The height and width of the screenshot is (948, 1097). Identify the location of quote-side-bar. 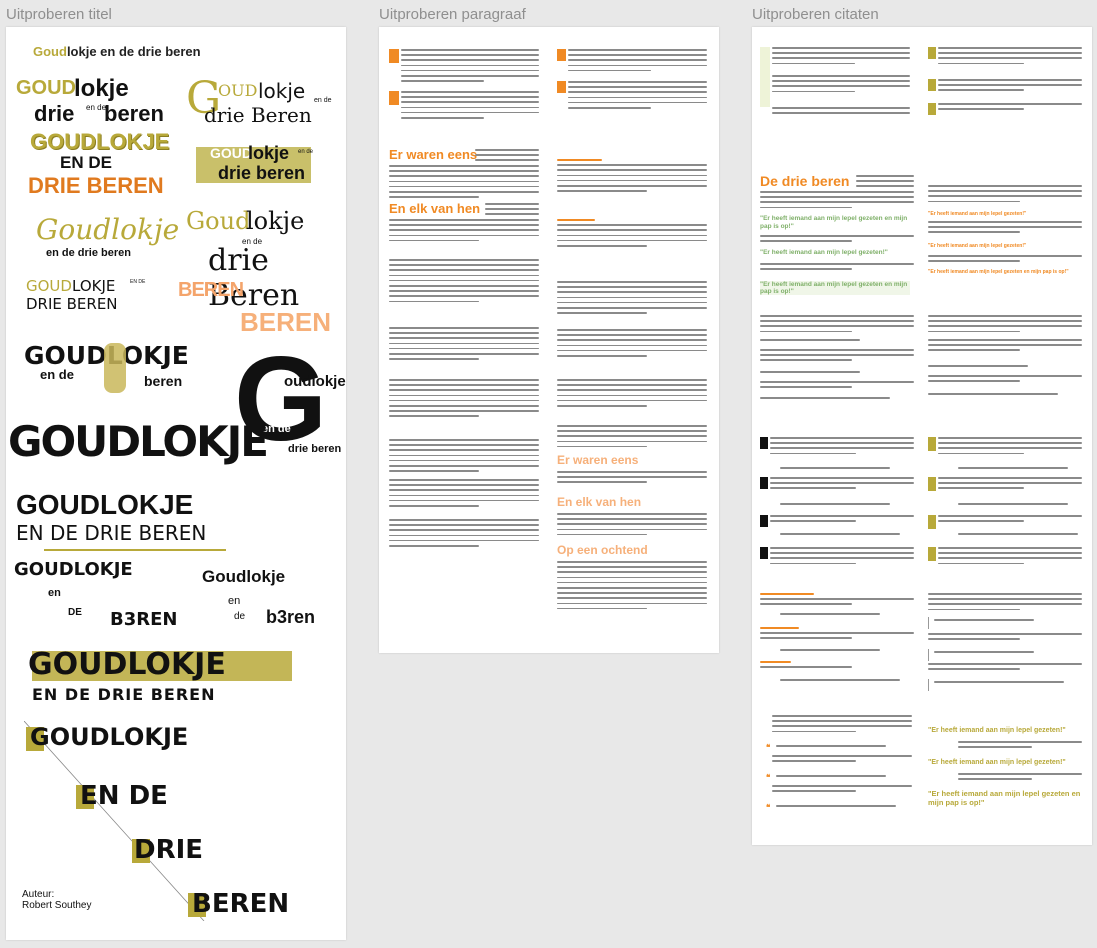
(765, 77).